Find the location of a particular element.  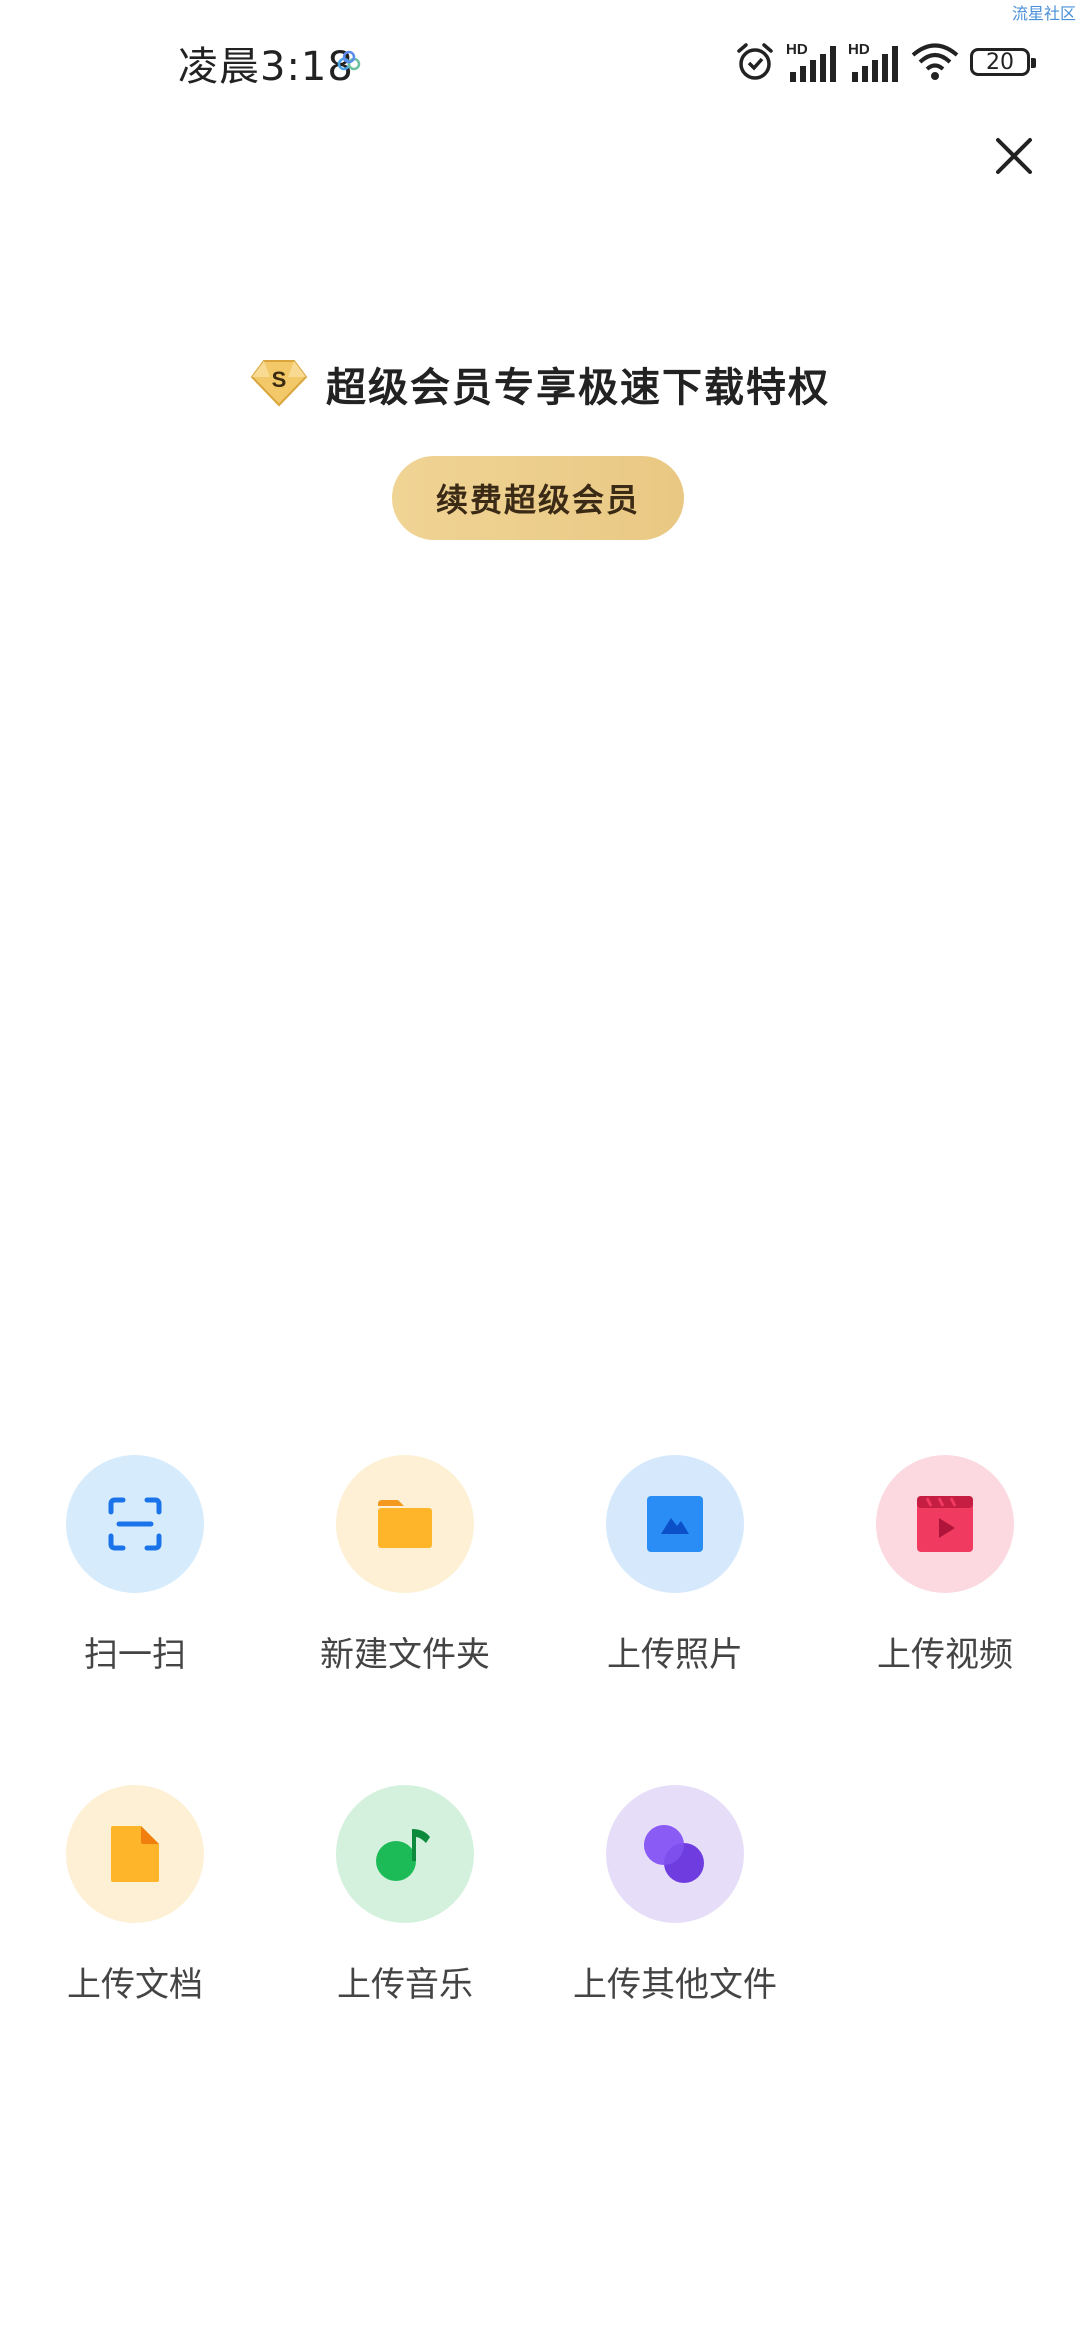

vip-diamond-icon: S is located at coordinates (279, 384).